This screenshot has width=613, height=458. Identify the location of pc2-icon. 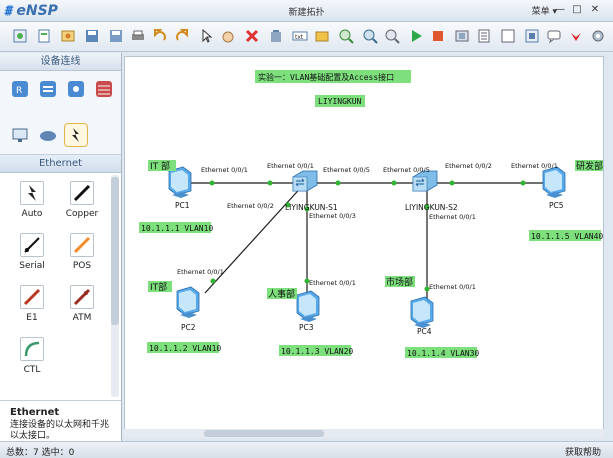
(188, 302).